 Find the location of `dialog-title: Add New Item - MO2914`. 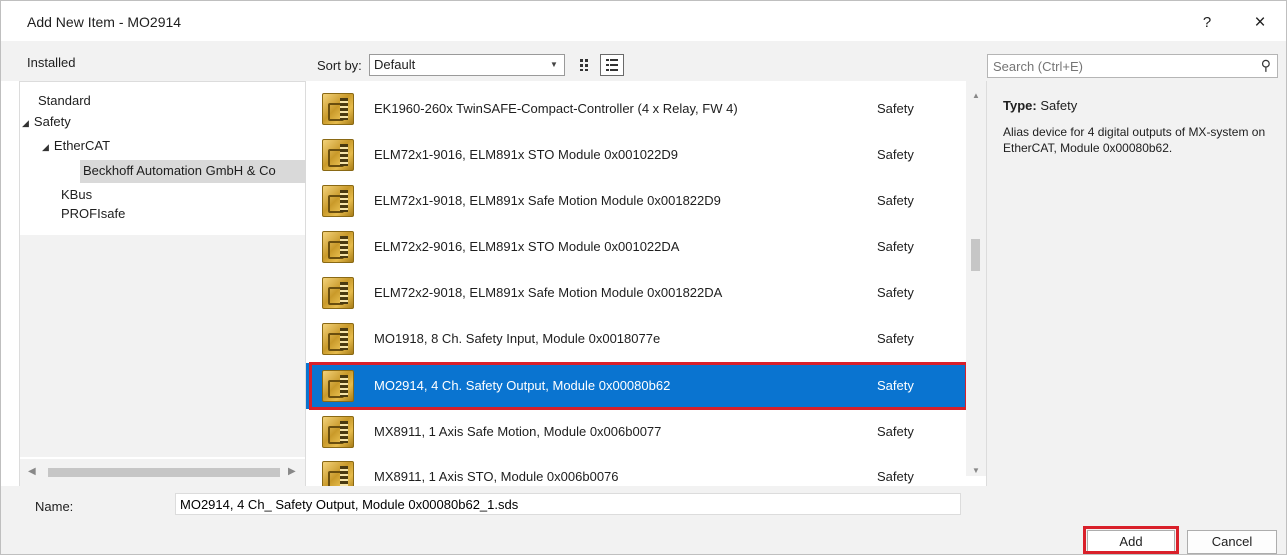

dialog-title: Add New Item - MO2914 is located at coordinates (104, 22).